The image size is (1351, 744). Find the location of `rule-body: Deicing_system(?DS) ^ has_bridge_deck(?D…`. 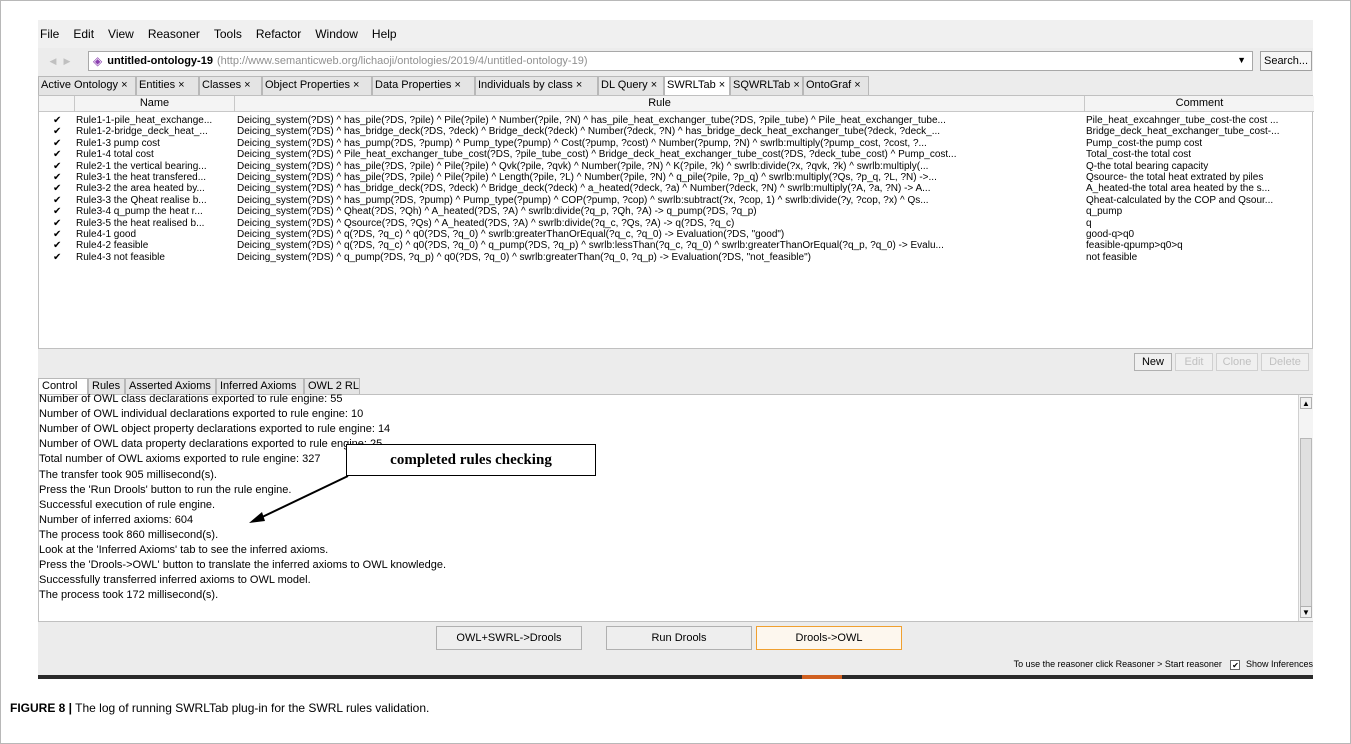

rule-body: Deicing_system(?DS) ^ has_bridge_deck(?D… is located at coordinates (589, 132).